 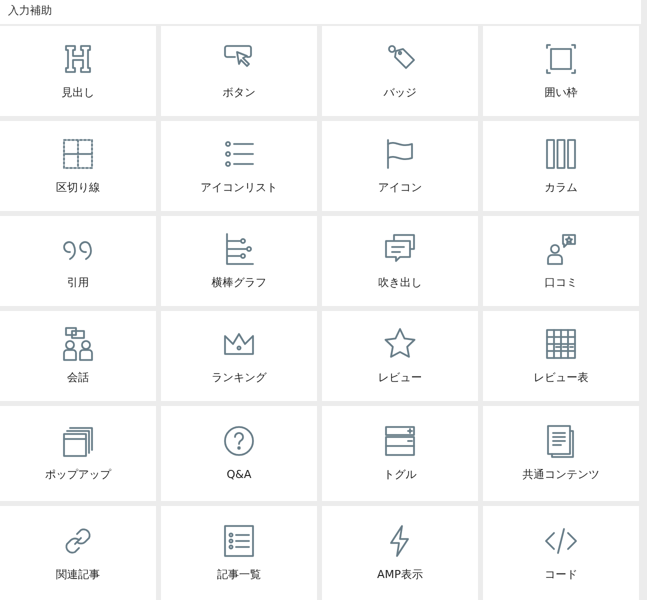 What do you see at coordinates (561, 356) in the screenshot?
I see `block-tile: レビュー表` at bounding box center [561, 356].